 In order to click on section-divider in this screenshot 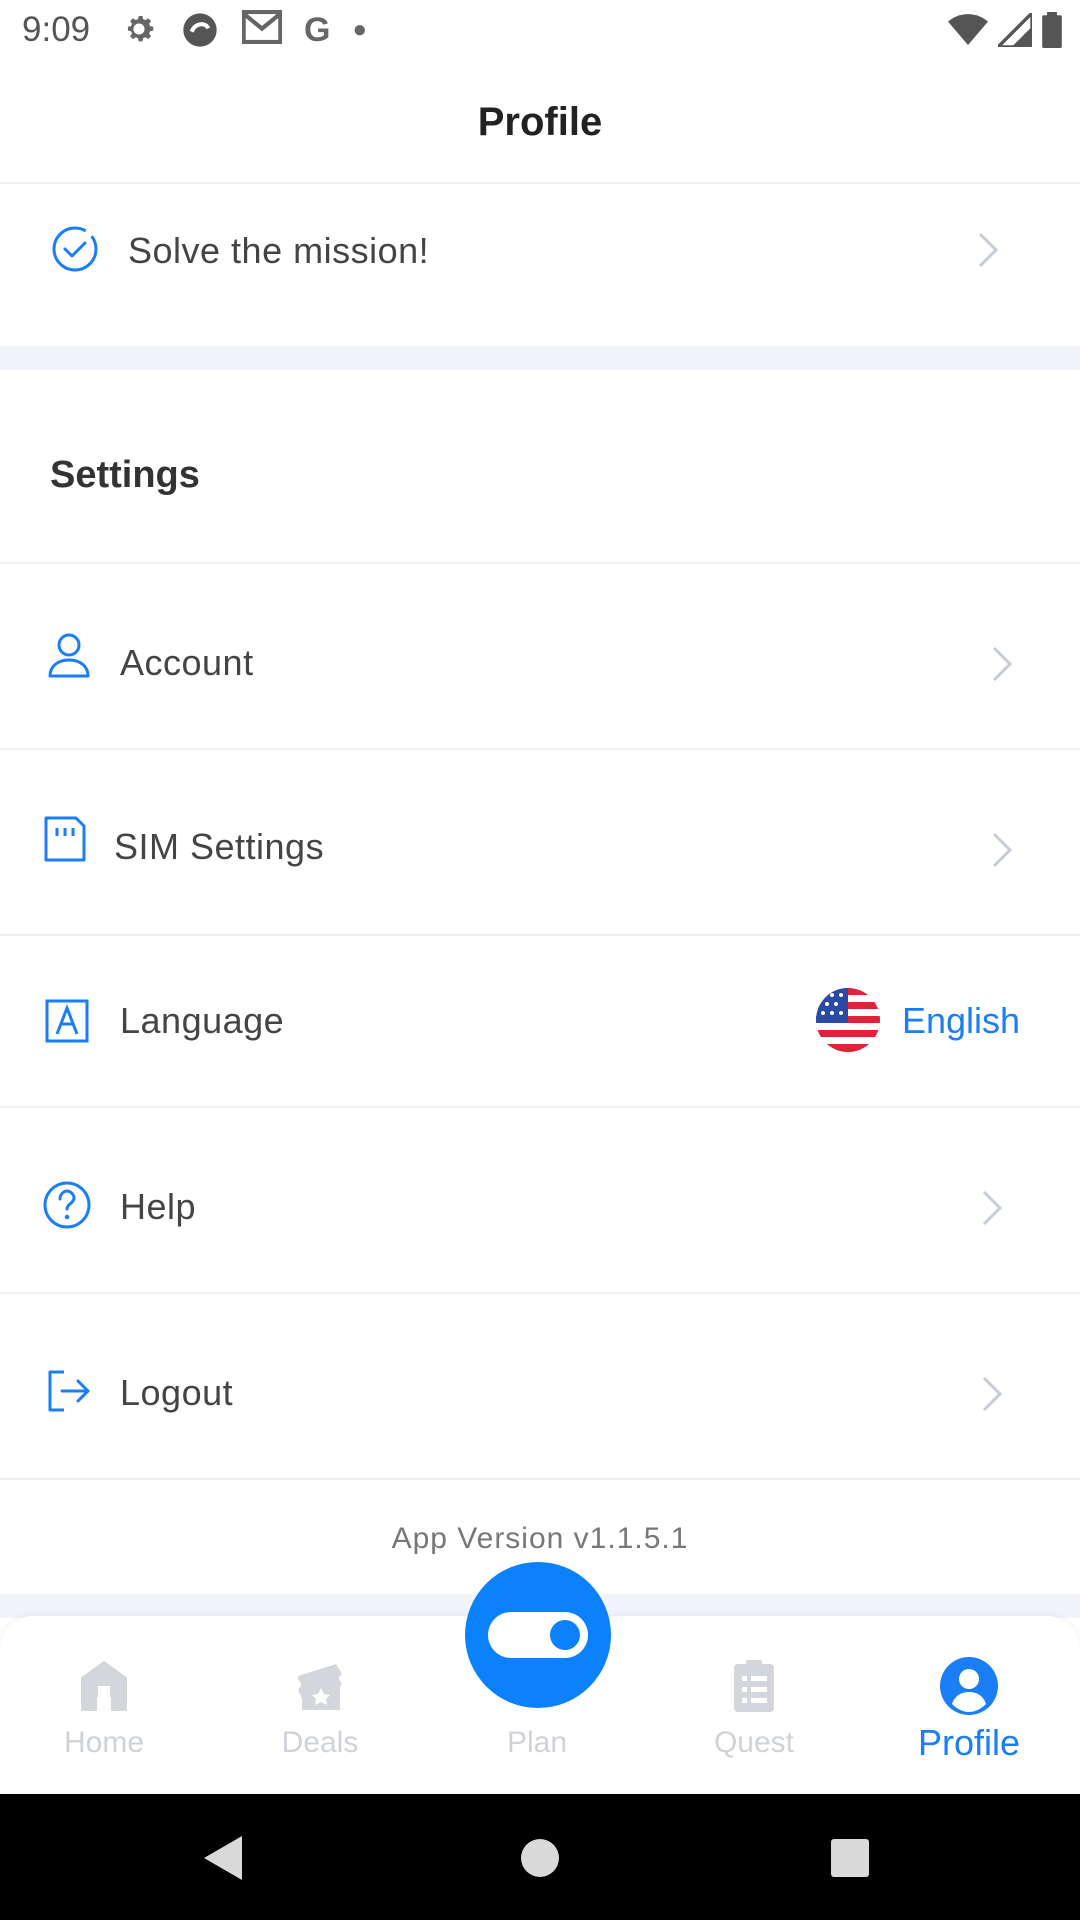, I will do `click(540, 358)`.